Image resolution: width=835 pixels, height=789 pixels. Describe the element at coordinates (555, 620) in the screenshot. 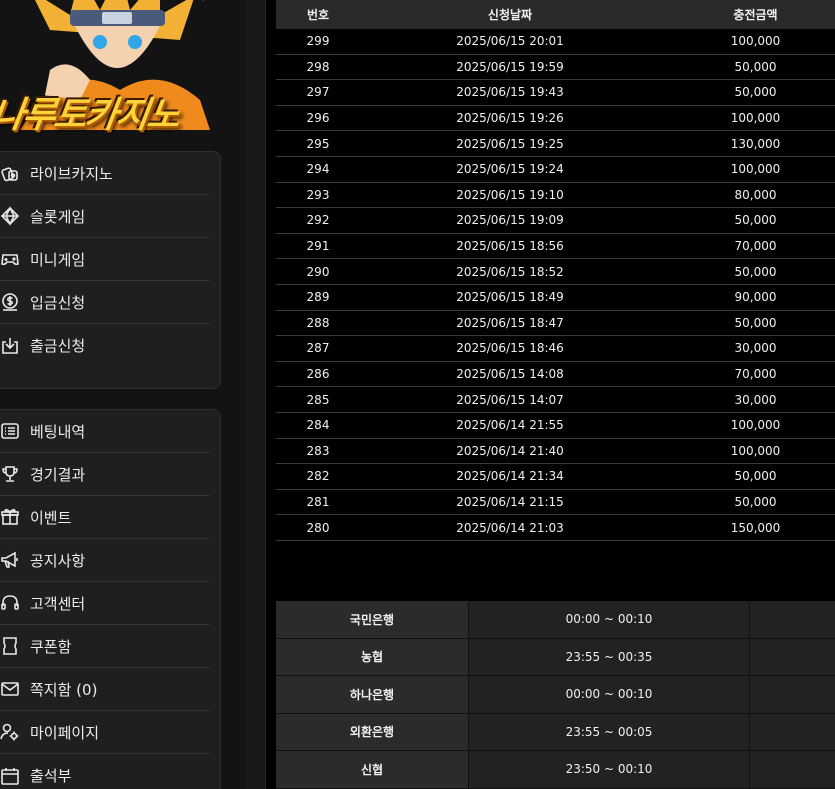

I see `bank-row: 국민은행 00:00 ~ 00:10` at that location.